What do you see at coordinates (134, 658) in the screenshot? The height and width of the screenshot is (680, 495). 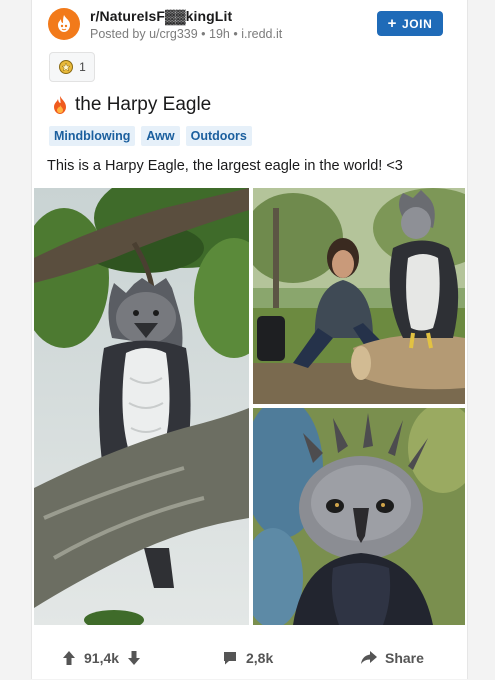 I see `arrow-down-icon` at bounding box center [134, 658].